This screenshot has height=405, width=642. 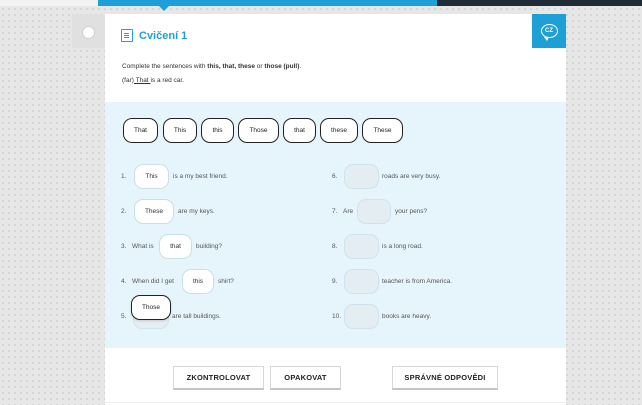 I want to click on sentence-text-5: are tall buildings., so click(x=196, y=316).